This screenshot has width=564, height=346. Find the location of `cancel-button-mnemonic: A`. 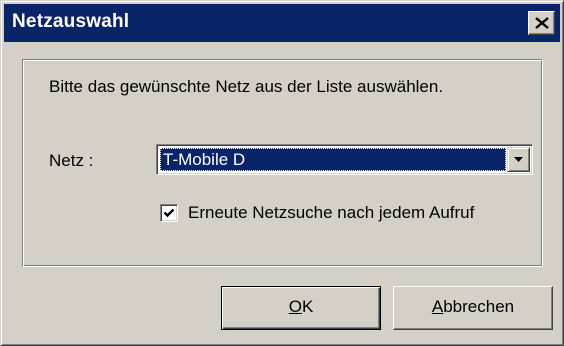

cancel-button-mnemonic: A is located at coordinates (437, 306).